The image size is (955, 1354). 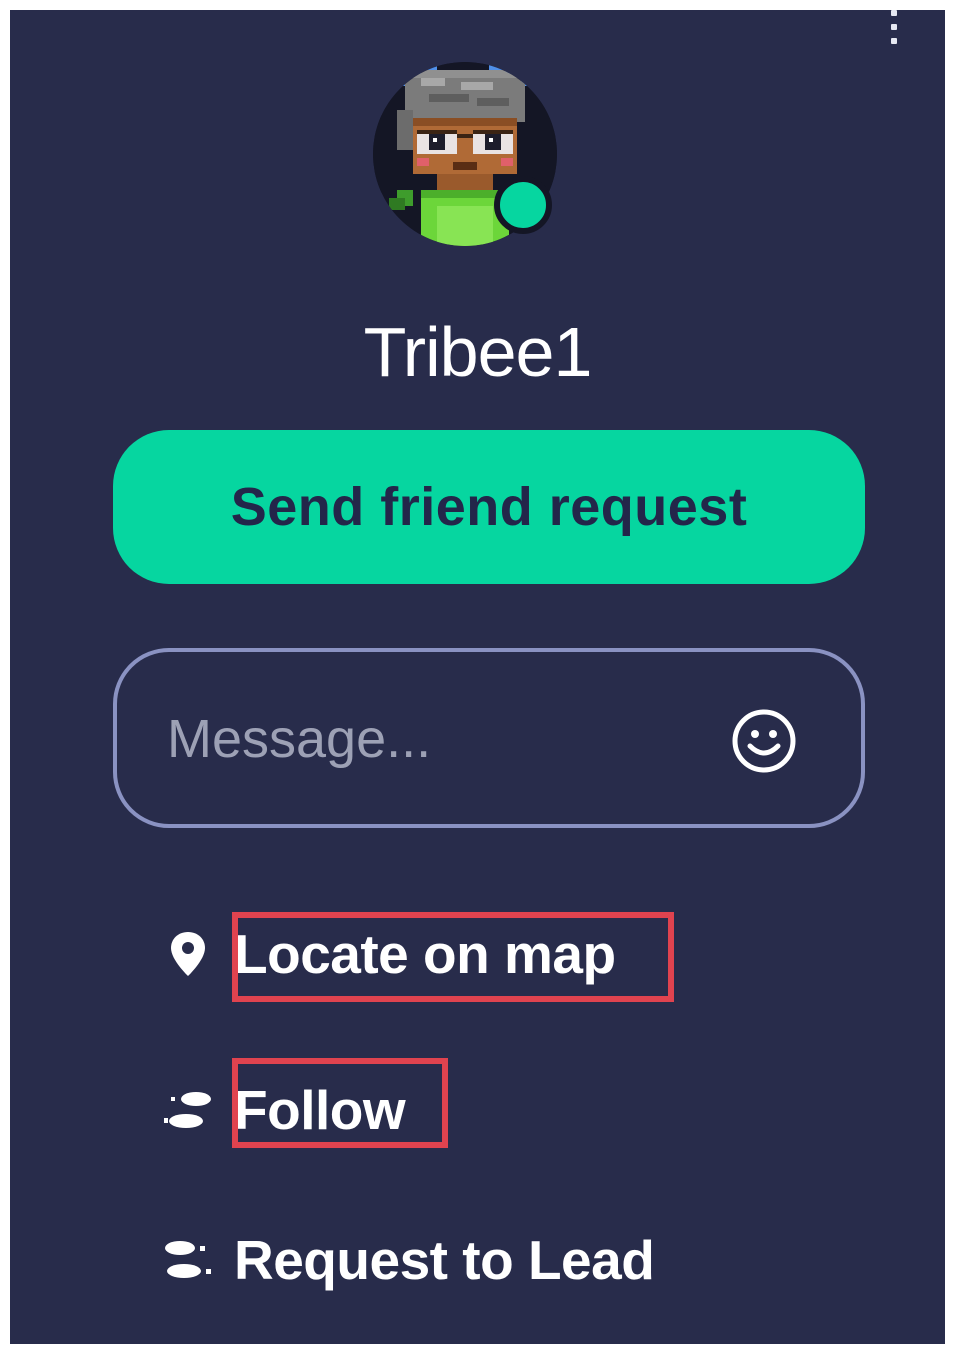 I want to click on footsteps-icon, so click(x=188, y=1110).